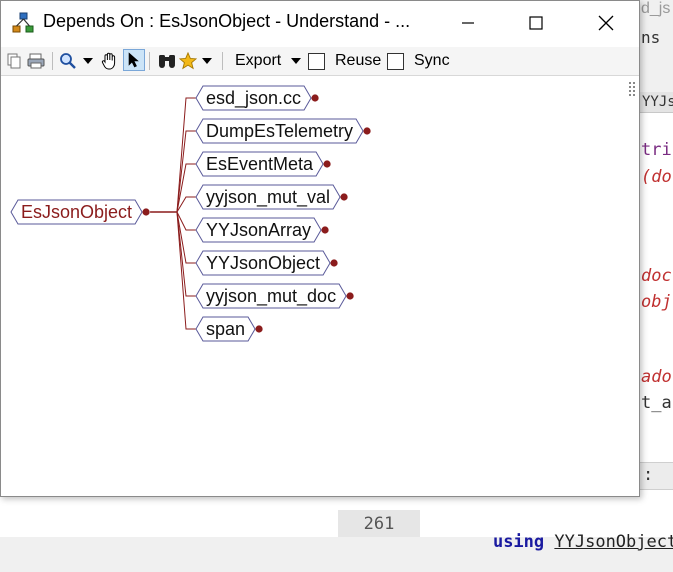 The width and height of the screenshot is (673, 572). What do you see at coordinates (656, 377) in the screenshot?
I see `background-code-line: ado` at bounding box center [656, 377].